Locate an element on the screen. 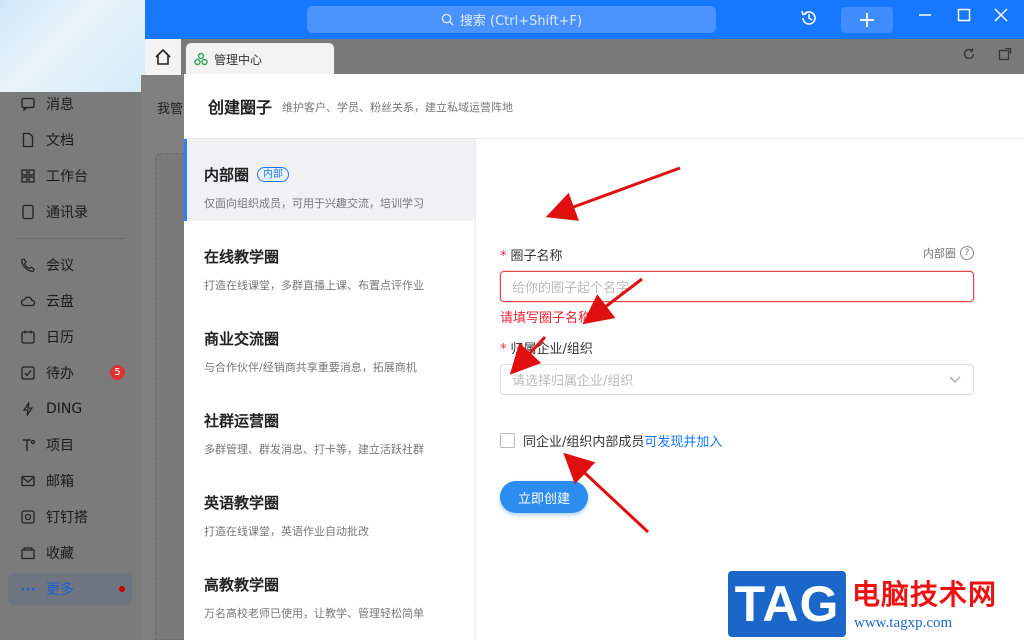 This screenshot has height=640, width=1024. watermark-url: www.tagxp.com is located at coordinates (903, 623).